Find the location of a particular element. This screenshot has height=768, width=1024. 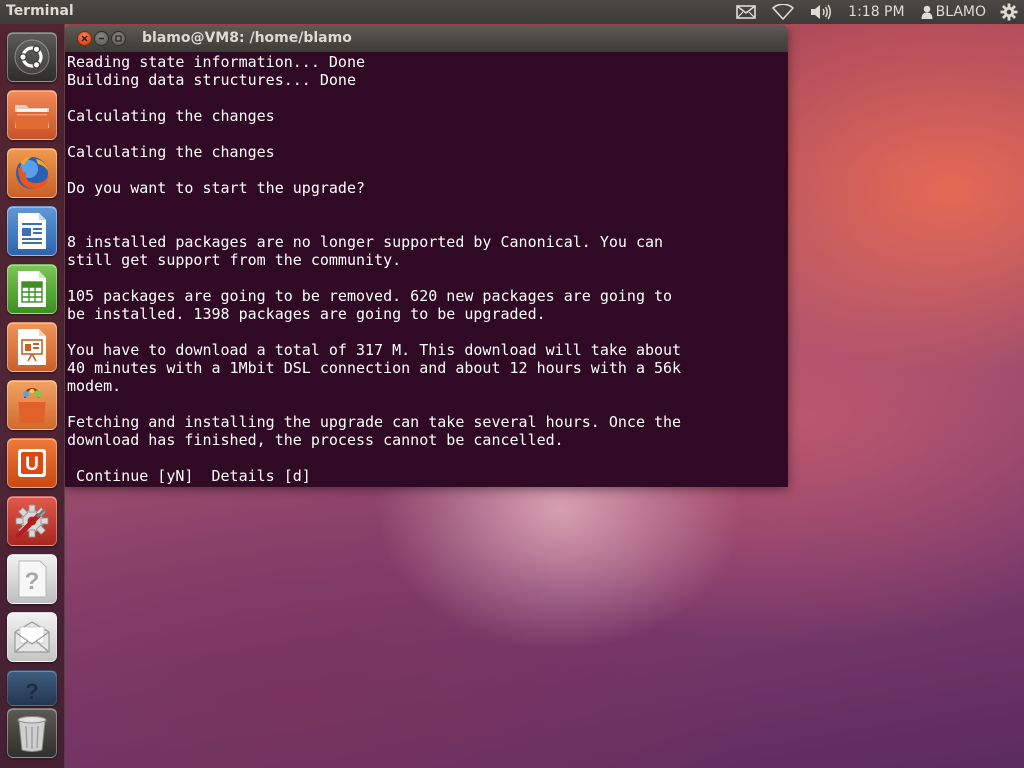

ubuntu-logo-icon is located at coordinates (32, 57).